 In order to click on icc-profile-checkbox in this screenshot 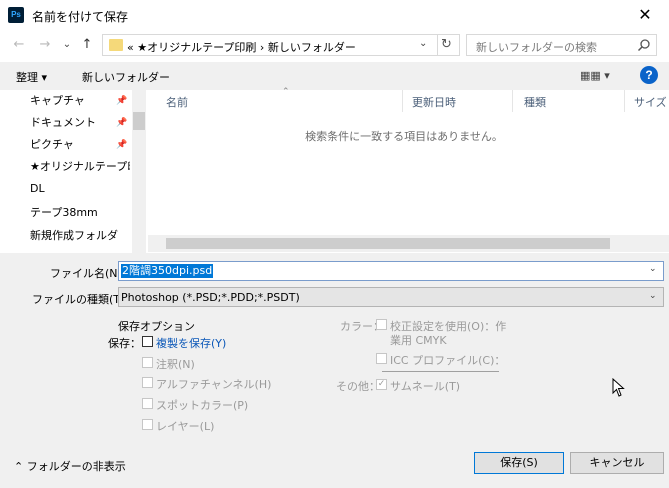, I will do `click(381, 358)`.